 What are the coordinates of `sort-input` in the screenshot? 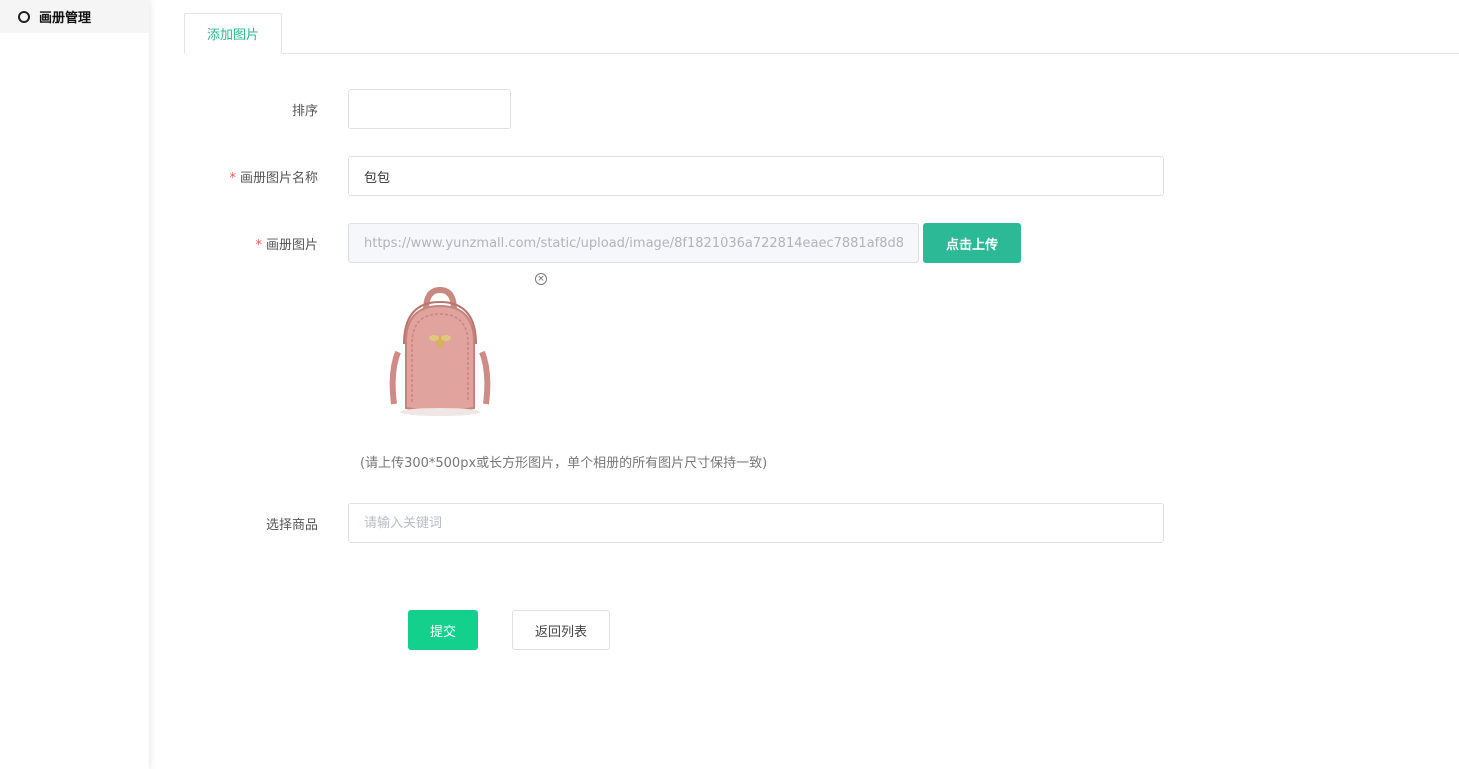 It's located at (429, 109).